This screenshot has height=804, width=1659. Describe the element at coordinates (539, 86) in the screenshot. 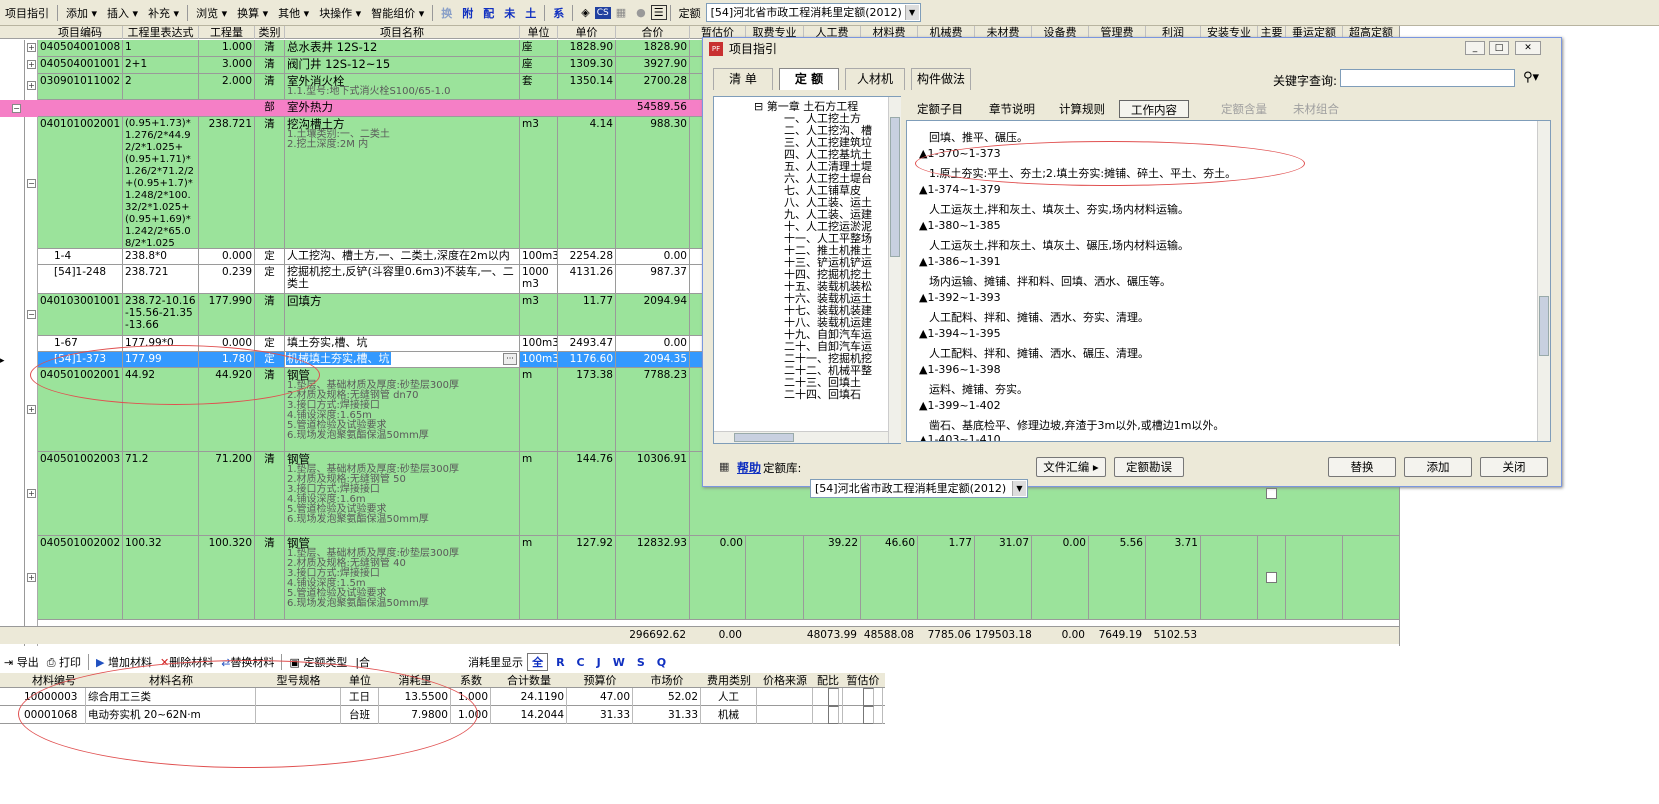

I see `cell-unit: 套` at that location.